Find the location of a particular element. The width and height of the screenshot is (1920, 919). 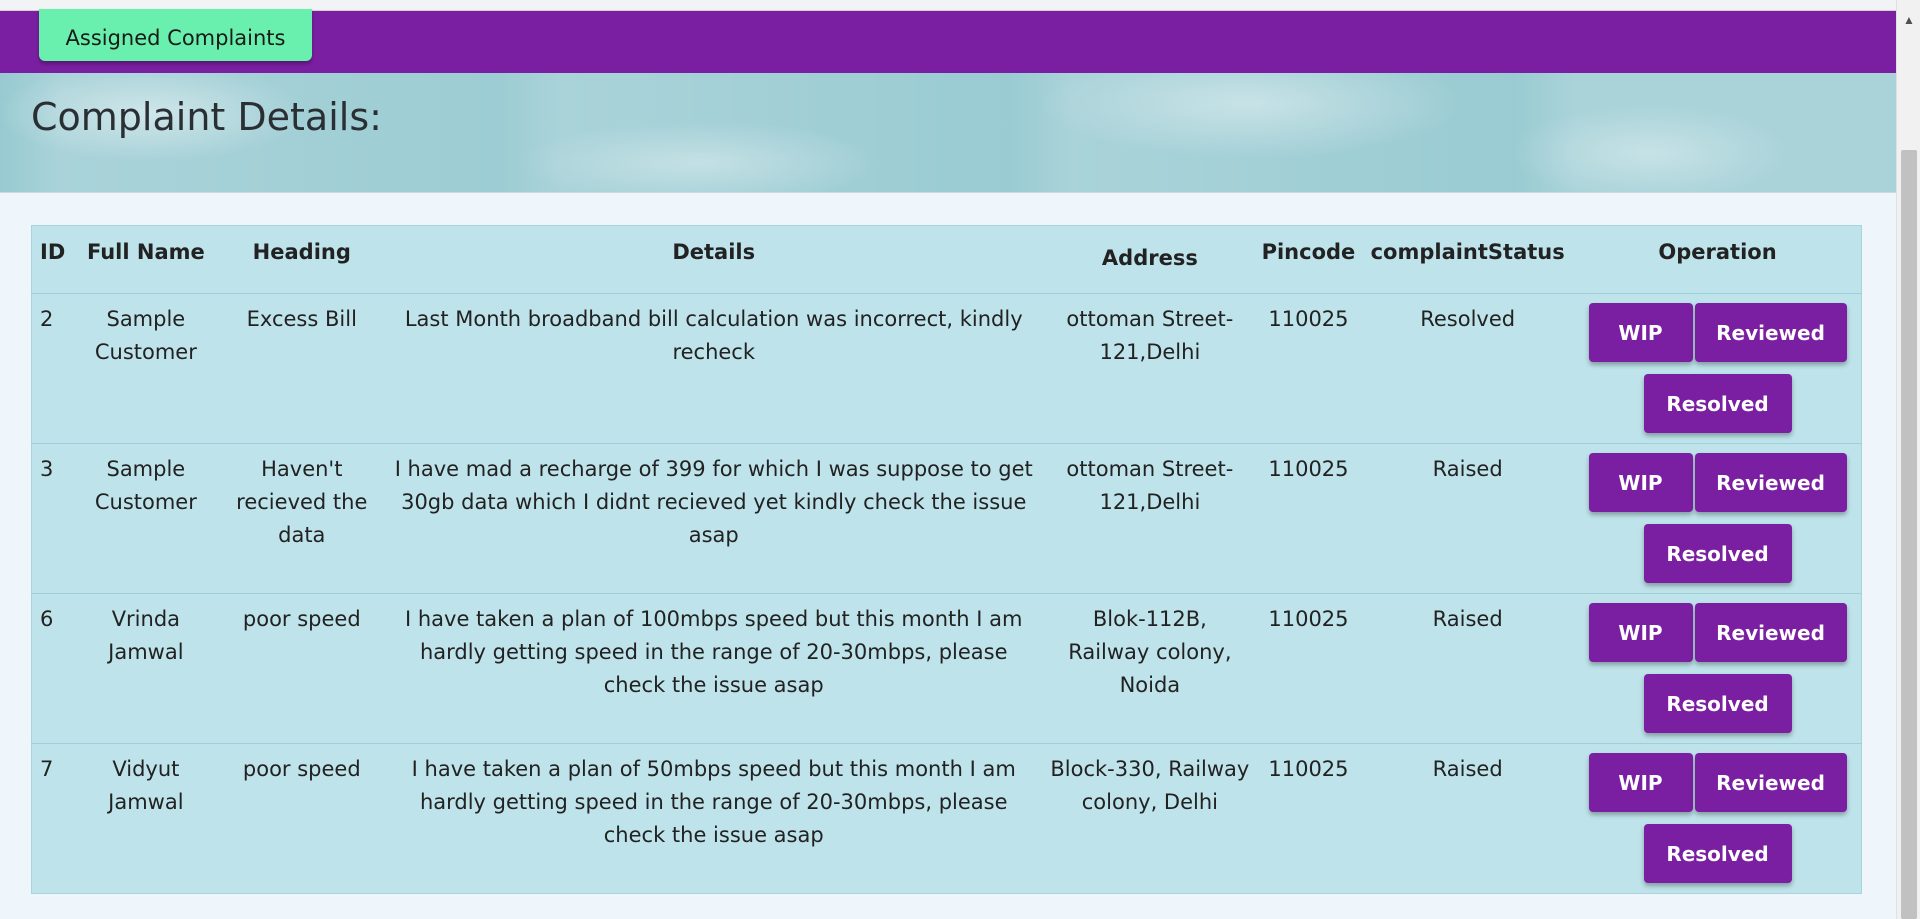

page-title: Complaint Details: is located at coordinates (206, 117).